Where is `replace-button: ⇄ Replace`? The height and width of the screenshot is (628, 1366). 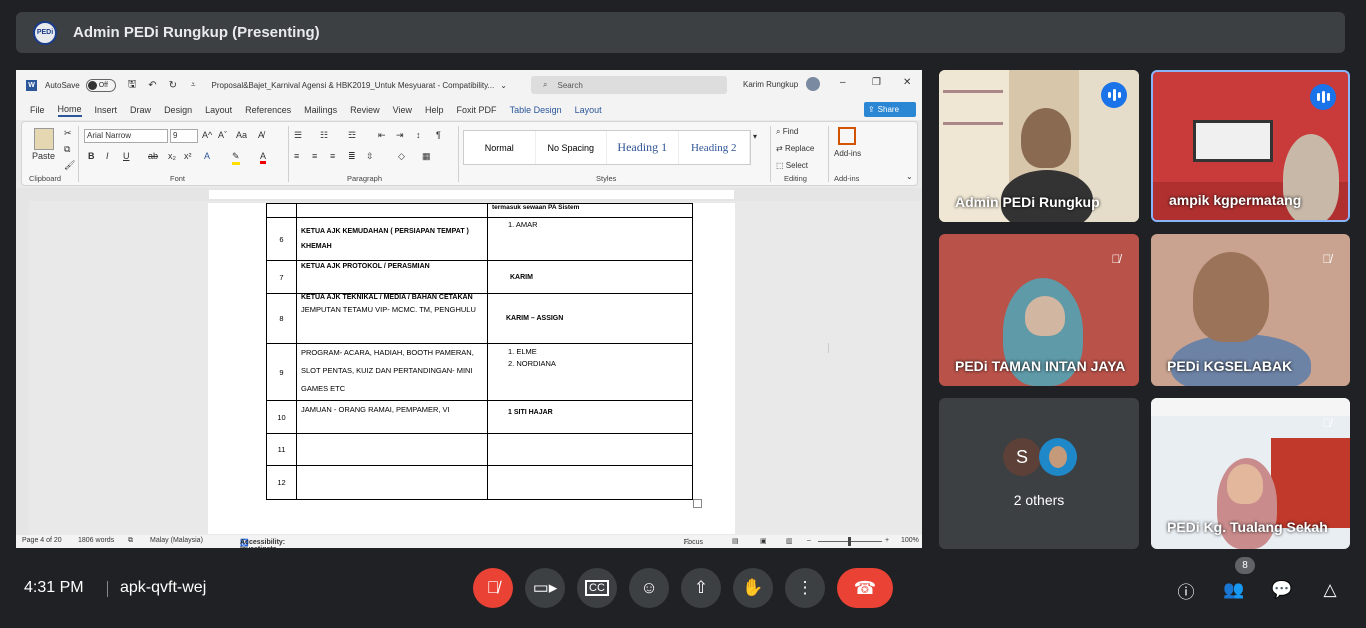
replace-button: ⇄ Replace is located at coordinates (795, 148).